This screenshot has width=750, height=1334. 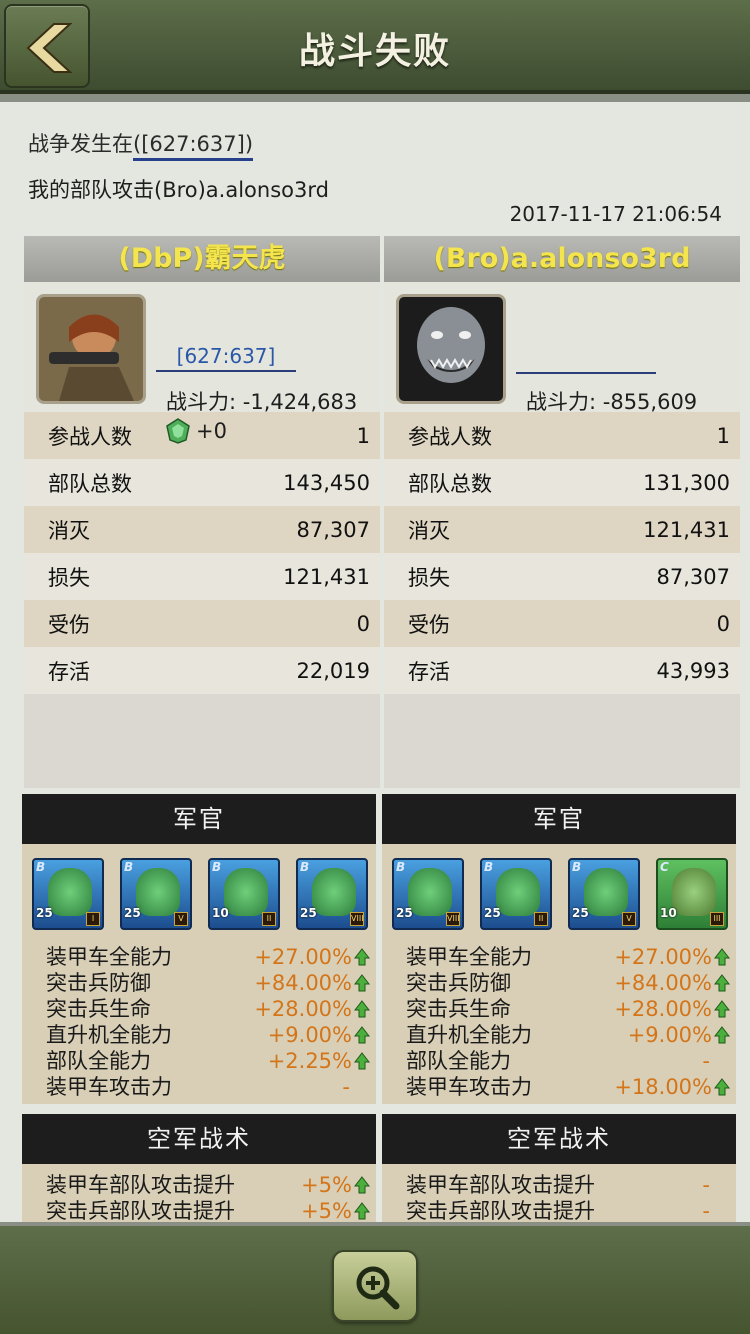 I want to click on buff-row: 部队全能力 +2.25%, so click(x=208, y=1061).